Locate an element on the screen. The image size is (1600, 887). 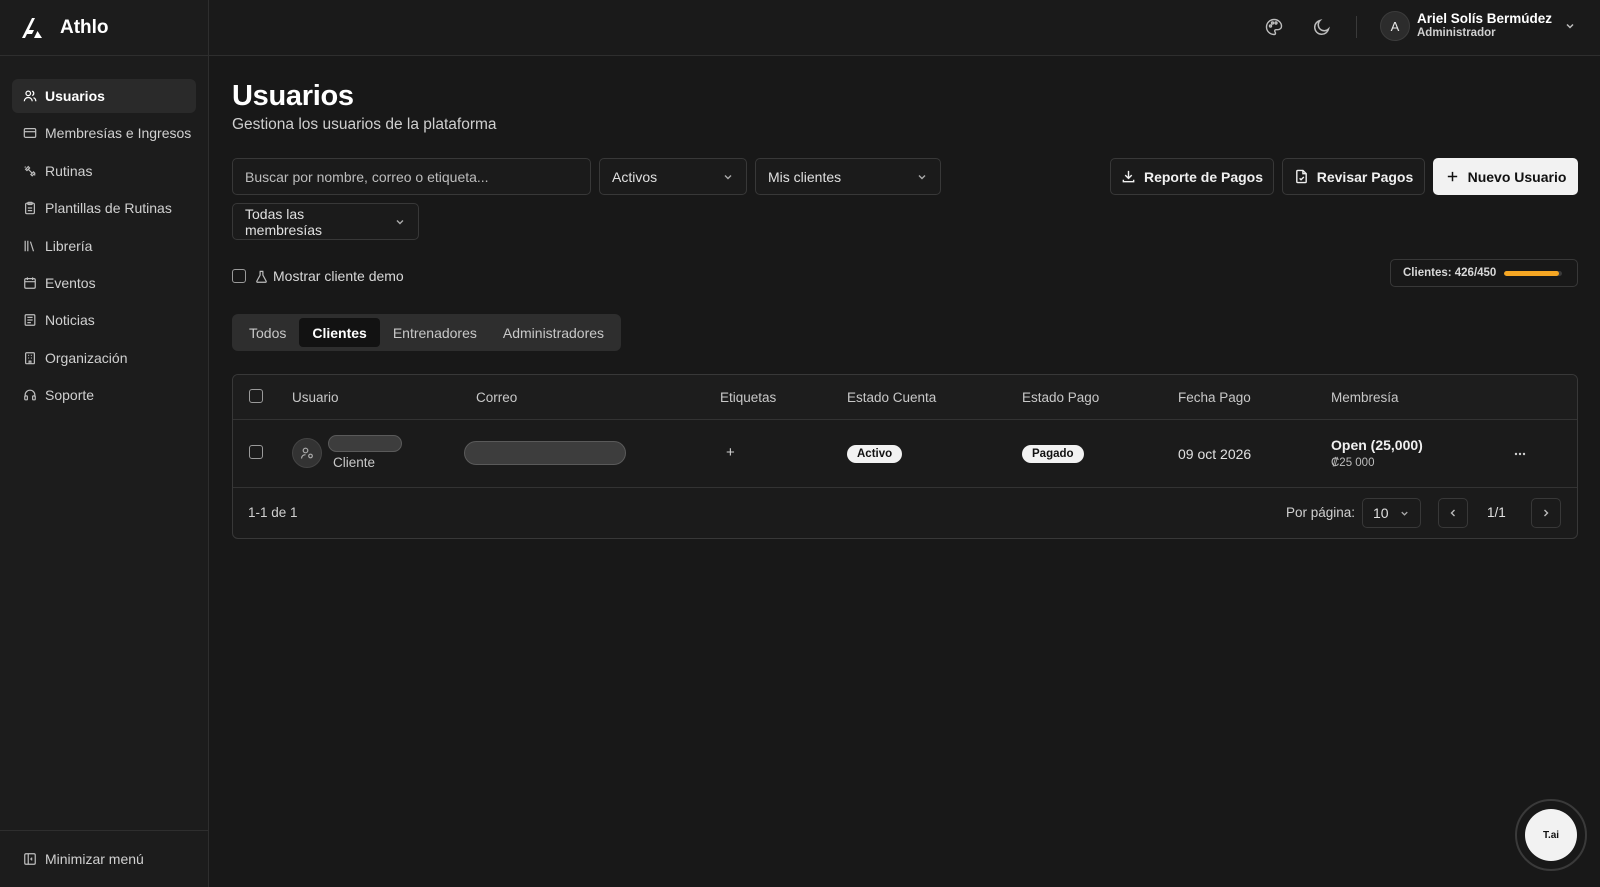
sidebar-item-noticias: Noticias is located at coordinates (104, 320).